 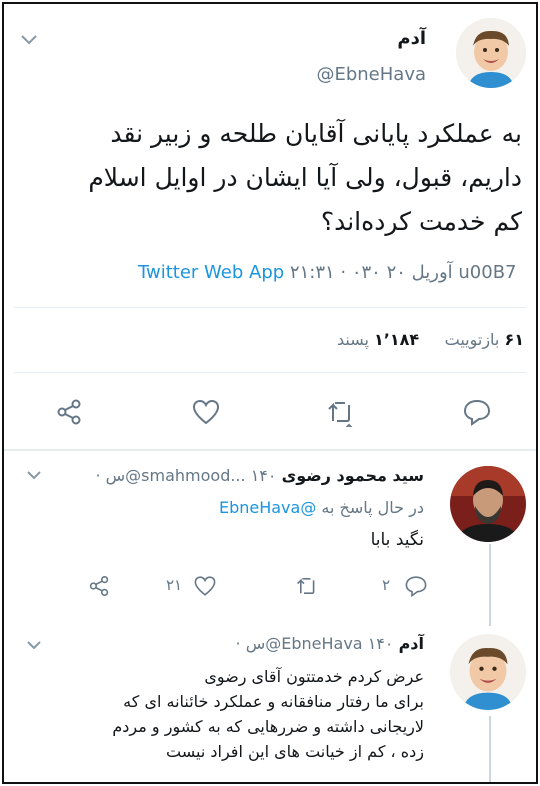 I want to click on like-stat: ۱٬۱۸۴ پسند, so click(x=378, y=339).